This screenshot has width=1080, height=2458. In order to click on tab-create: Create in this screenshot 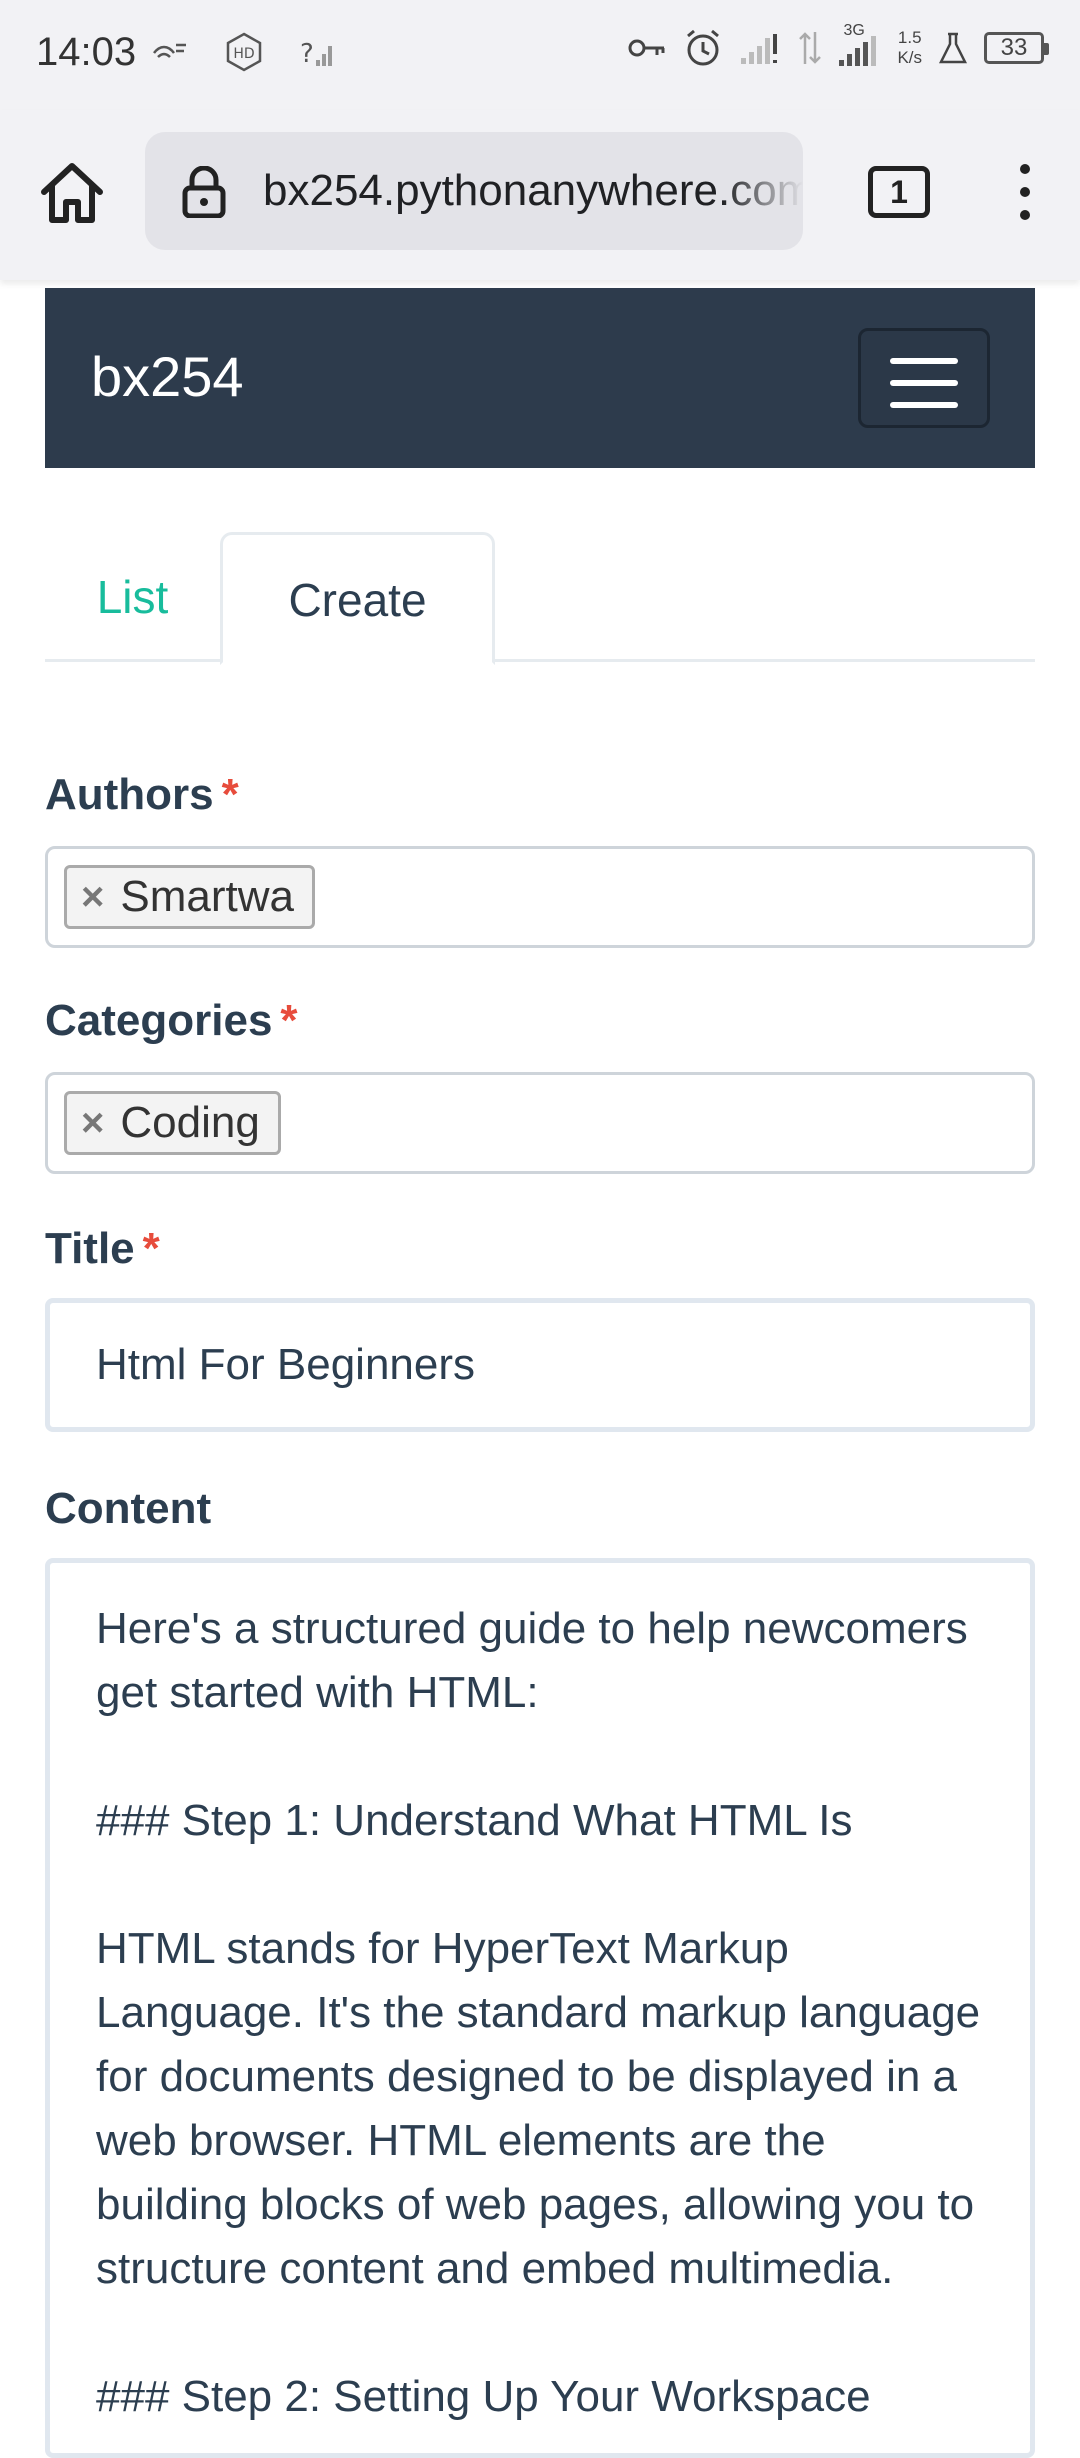, I will do `click(357, 598)`.